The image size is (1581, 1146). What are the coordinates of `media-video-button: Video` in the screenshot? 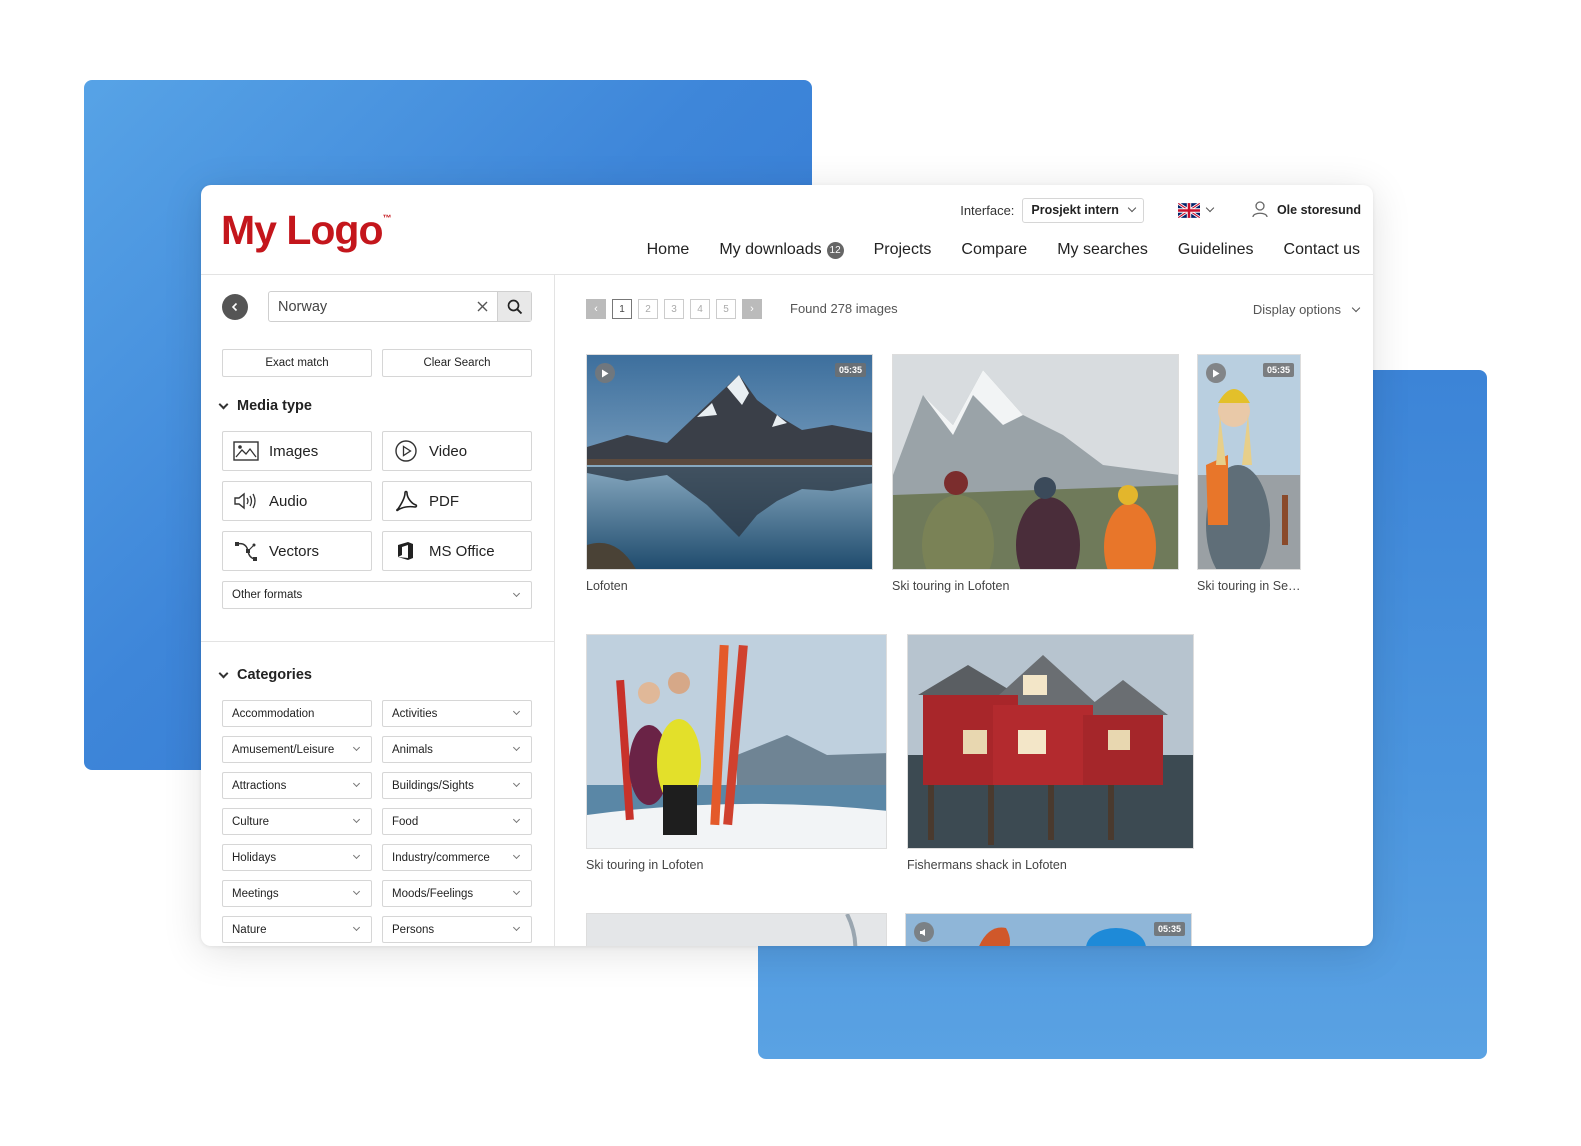 It's located at (457, 451).